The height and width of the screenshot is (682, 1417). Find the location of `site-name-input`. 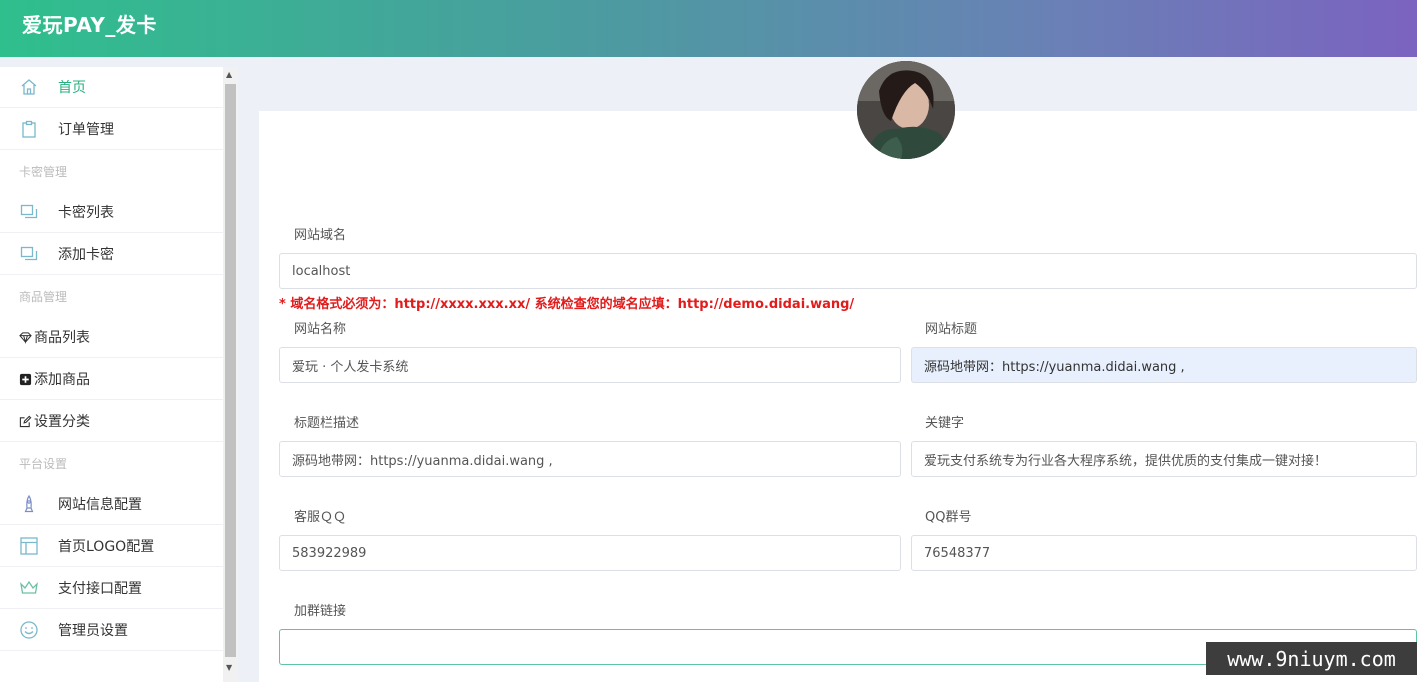

site-name-input is located at coordinates (590, 365).